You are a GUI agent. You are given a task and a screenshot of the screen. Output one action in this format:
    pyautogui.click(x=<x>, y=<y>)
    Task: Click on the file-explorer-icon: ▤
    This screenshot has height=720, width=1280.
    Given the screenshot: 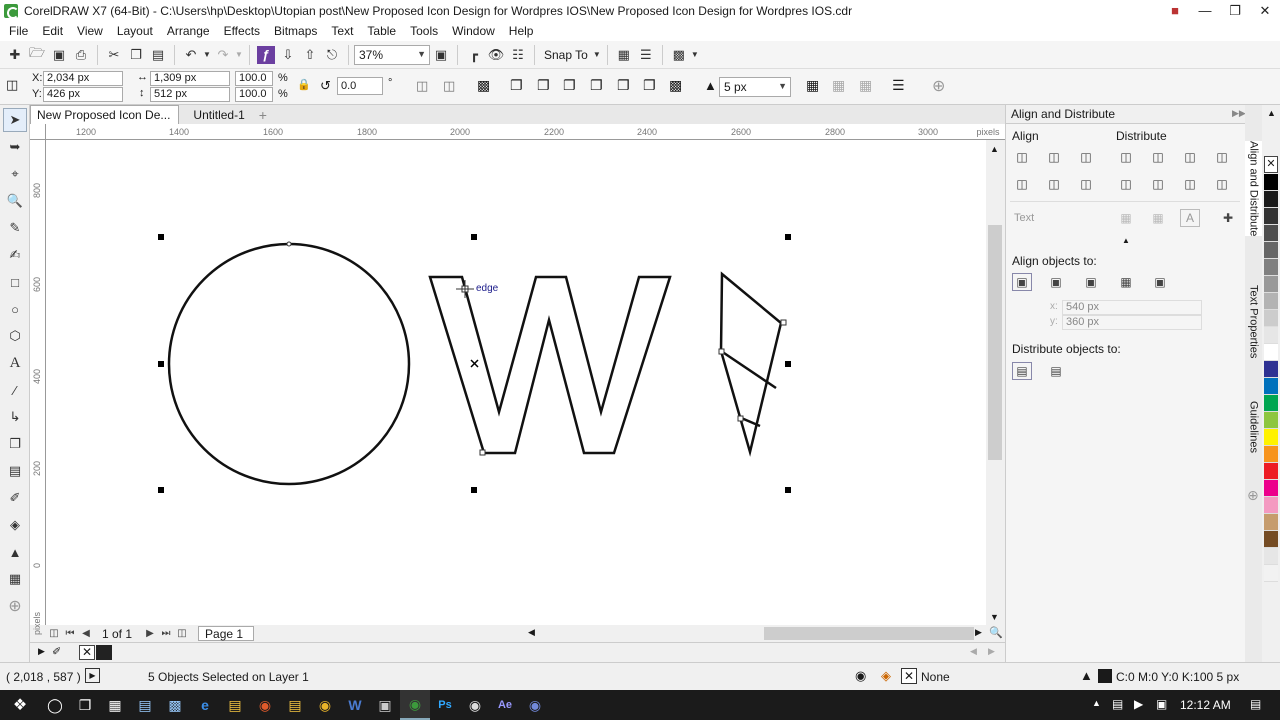 What is the action you would take?
    pyautogui.click(x=235, y=705)
    